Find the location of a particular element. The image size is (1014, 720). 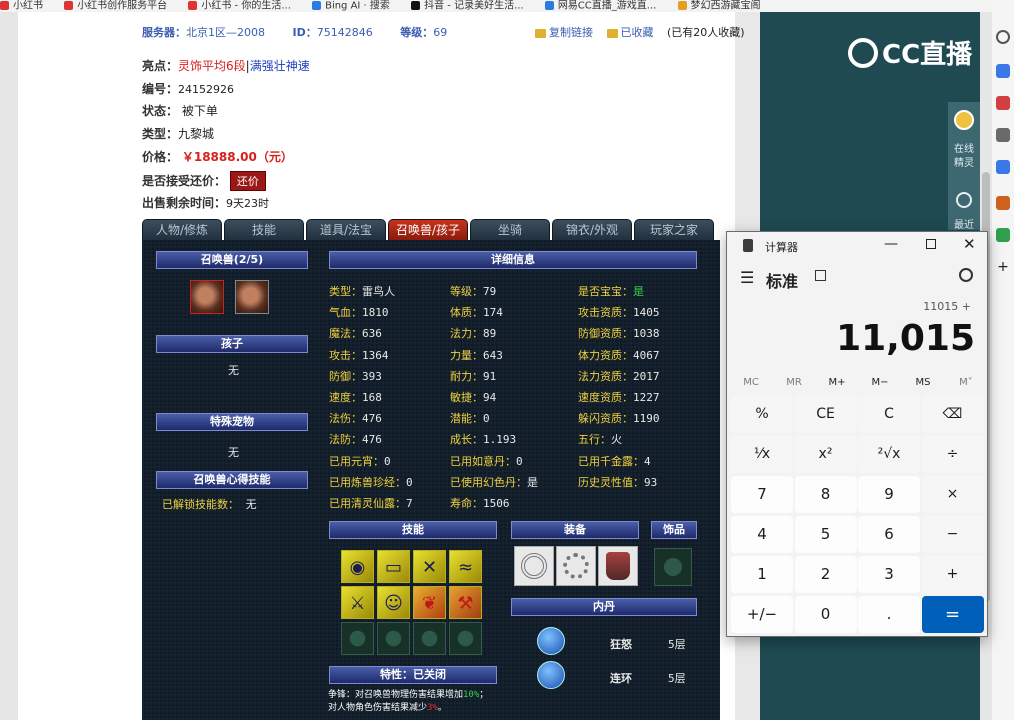

stat-label: 寿命： is located at coordinates (466, 503).